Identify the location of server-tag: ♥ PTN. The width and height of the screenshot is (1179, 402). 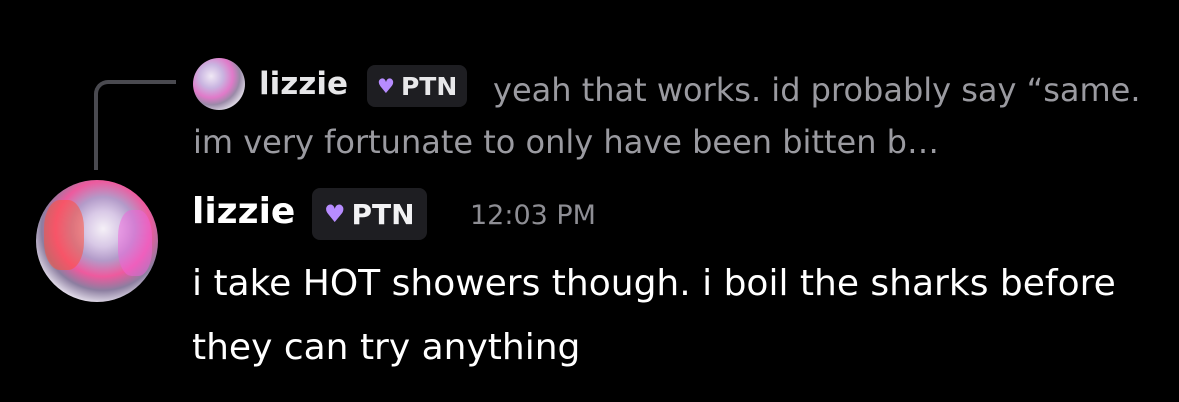
(369, 214).